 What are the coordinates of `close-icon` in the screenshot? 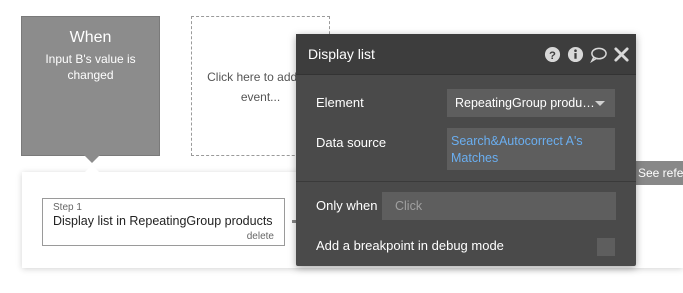 It's located at (621, 54).